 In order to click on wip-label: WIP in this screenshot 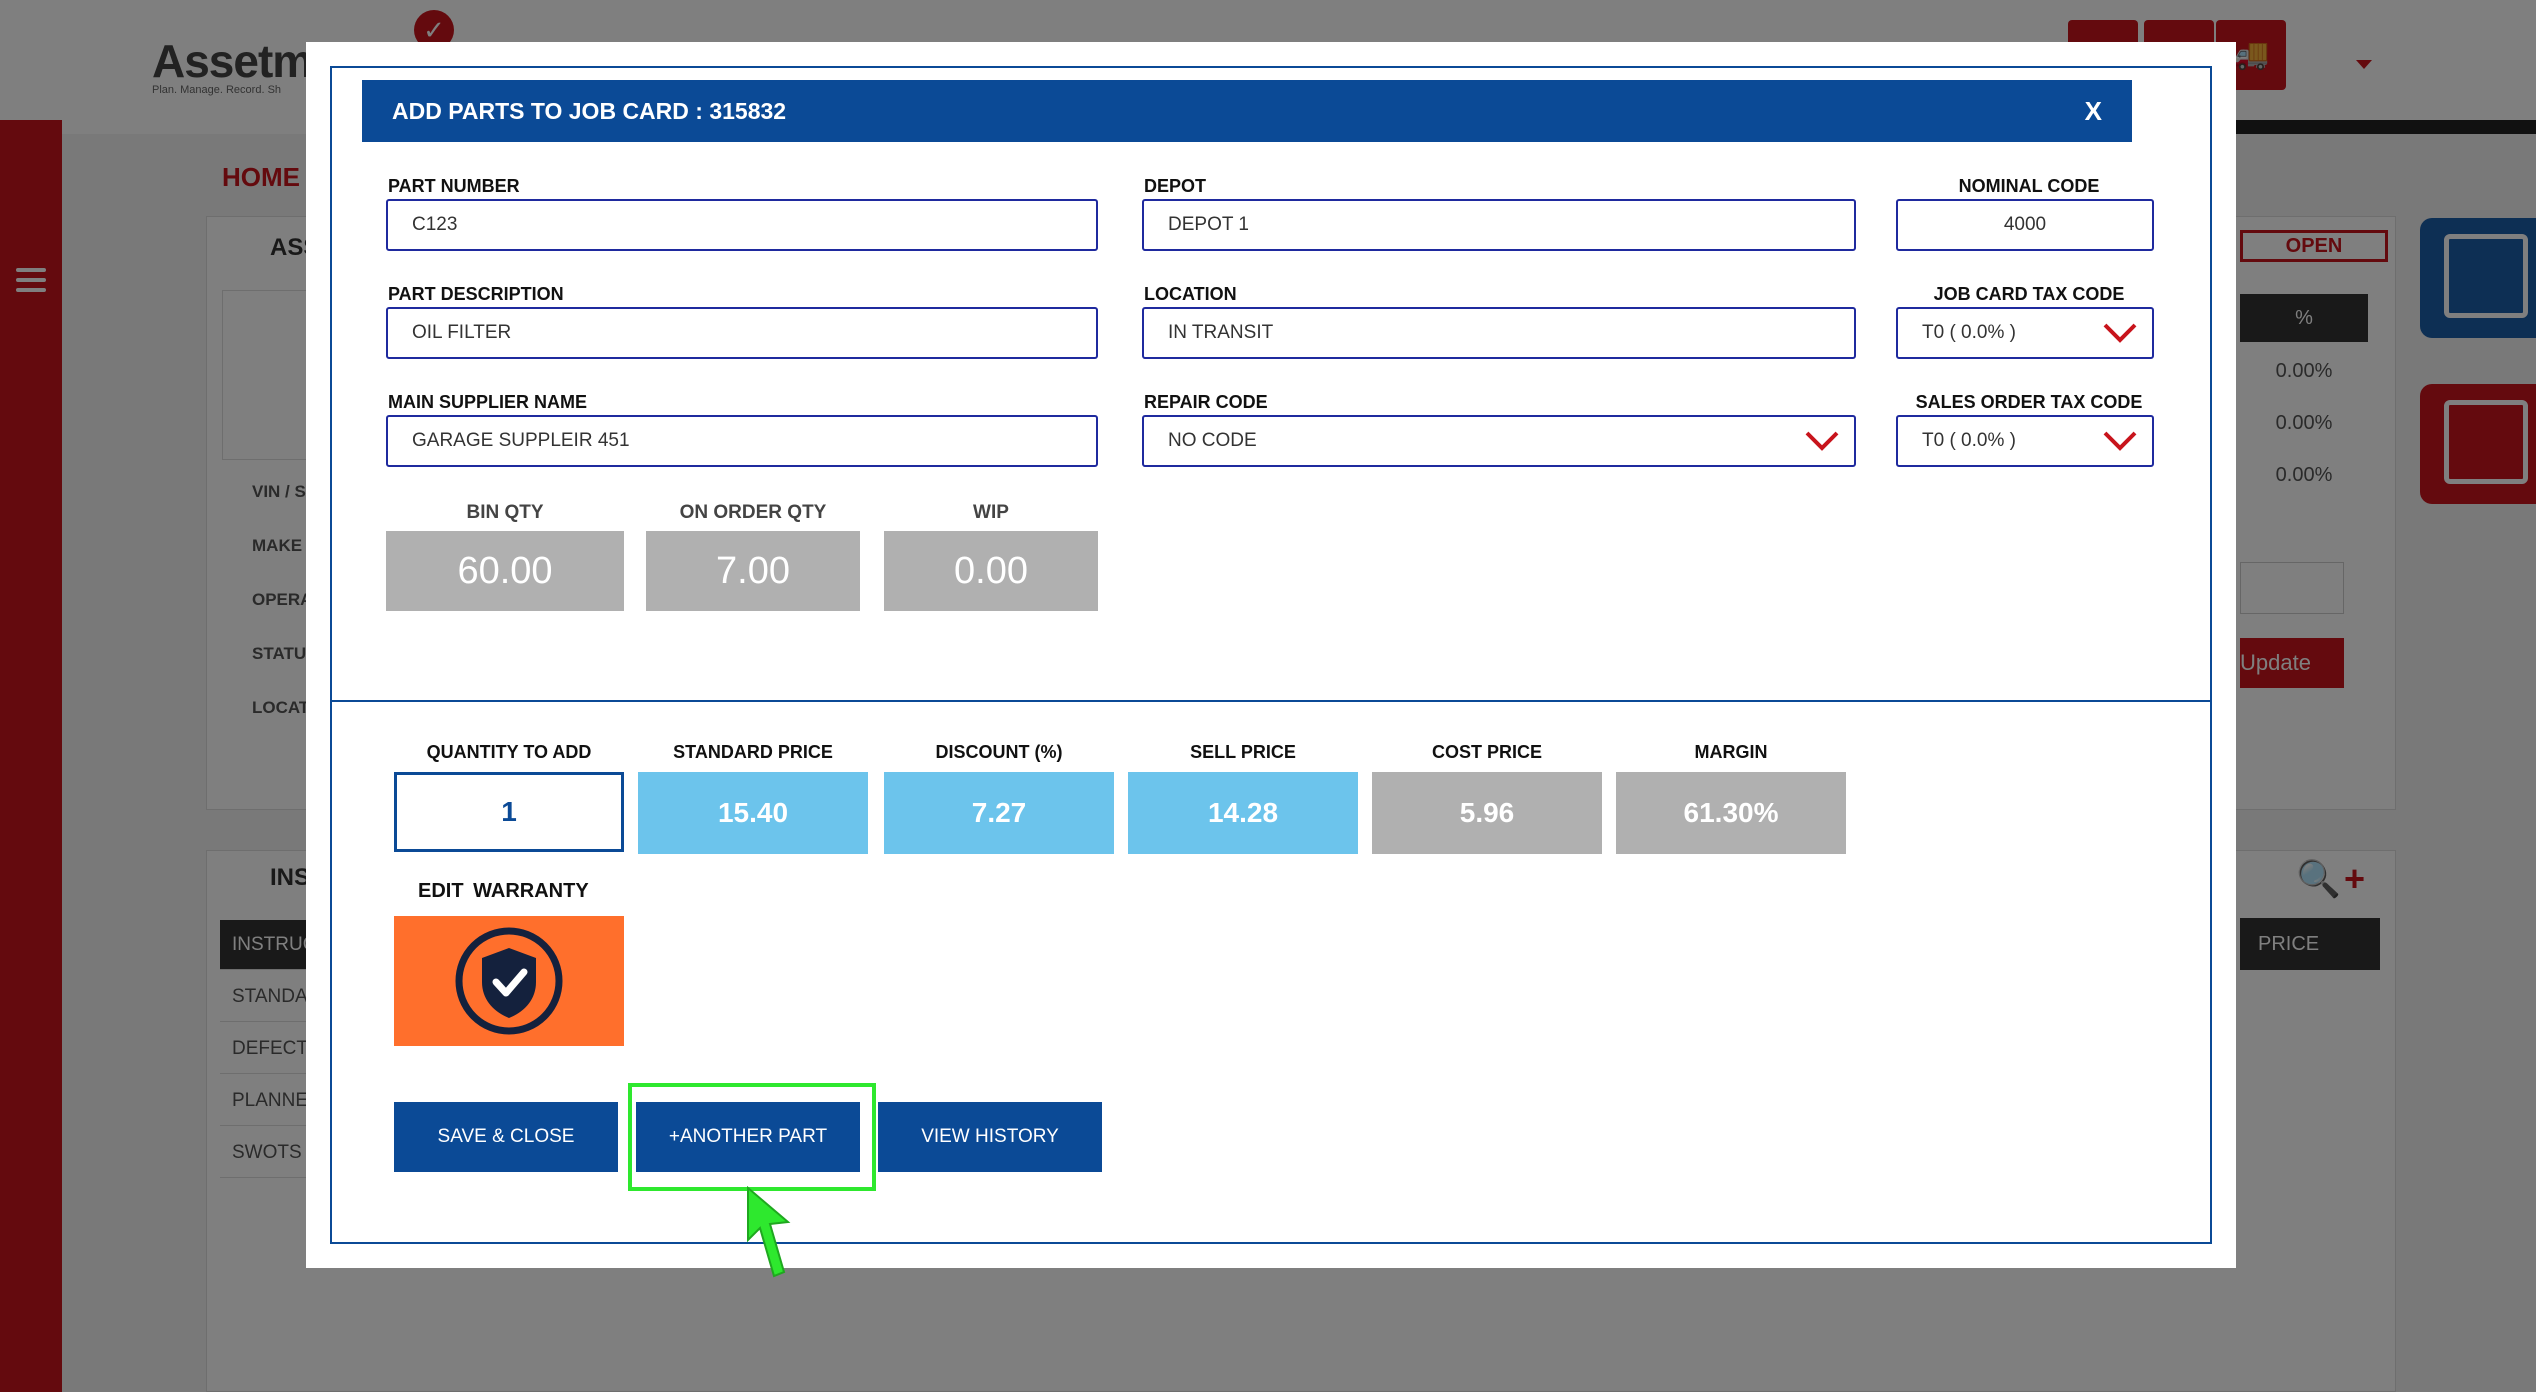, I will do `click(991, 512)`.